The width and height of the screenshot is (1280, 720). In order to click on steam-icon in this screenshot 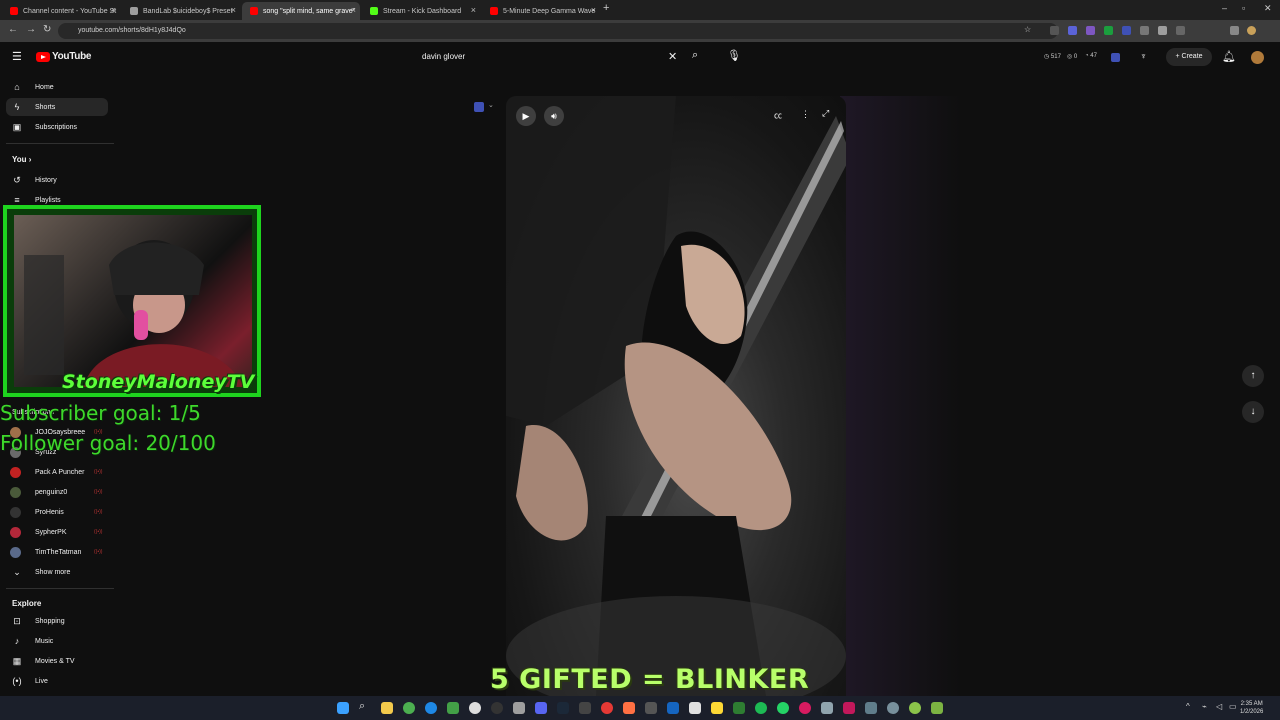, I will do `click(563, 708)`.